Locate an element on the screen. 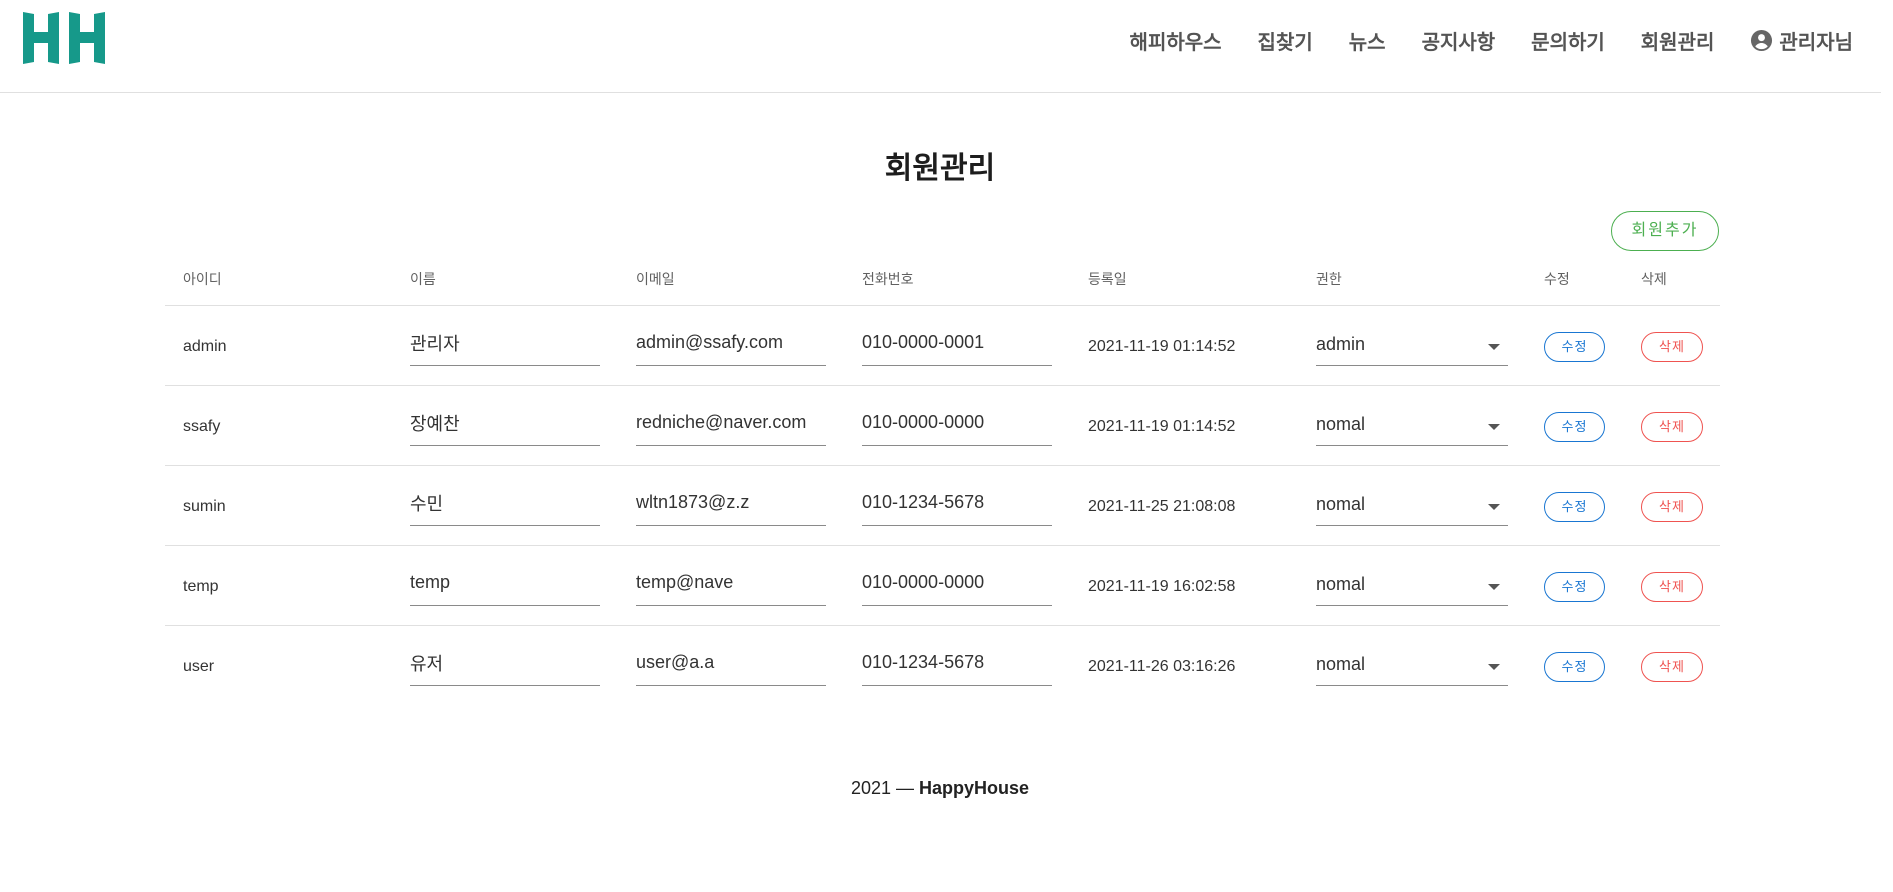 This screenshot has width=1893, height=892. nav-user-menu: 관리자님 is located at coordinates (1801, 40).